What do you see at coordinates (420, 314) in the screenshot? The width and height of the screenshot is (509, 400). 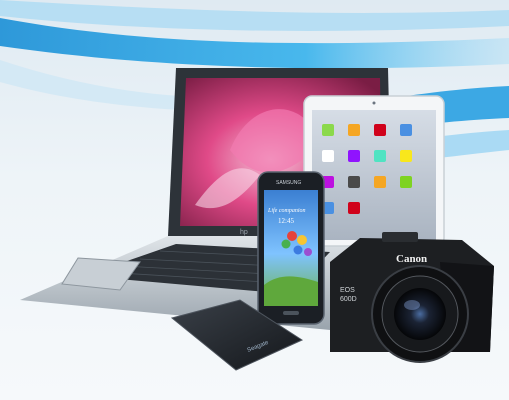 I see `camera-lens-glass` at bounding box center [420, 314].